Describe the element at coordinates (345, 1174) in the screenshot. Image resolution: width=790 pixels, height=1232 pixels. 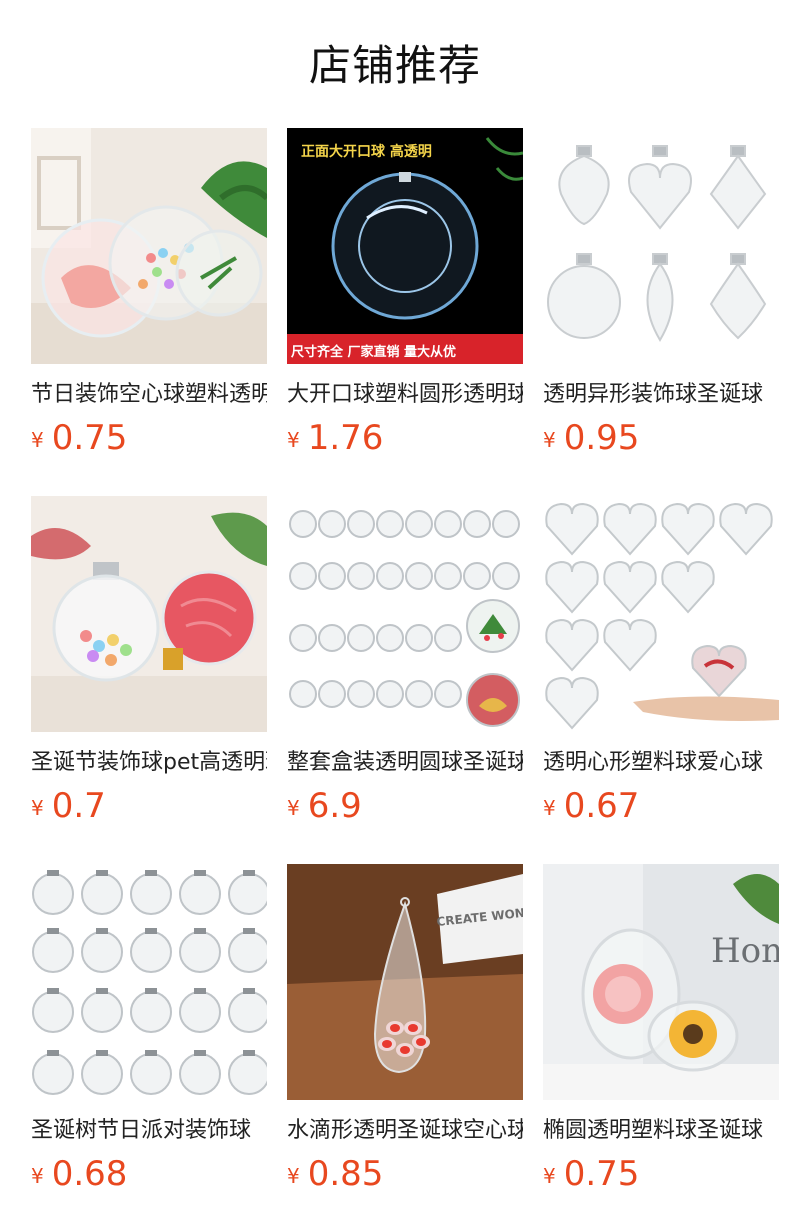
I see `price-value: 0.85` at that location.